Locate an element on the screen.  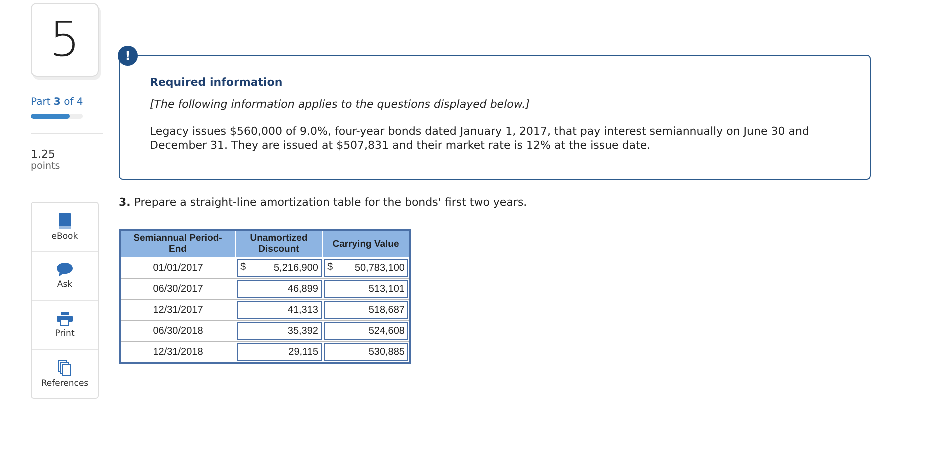
table-cell-text: 01/01/2017 is located at coordinates (178, 268).